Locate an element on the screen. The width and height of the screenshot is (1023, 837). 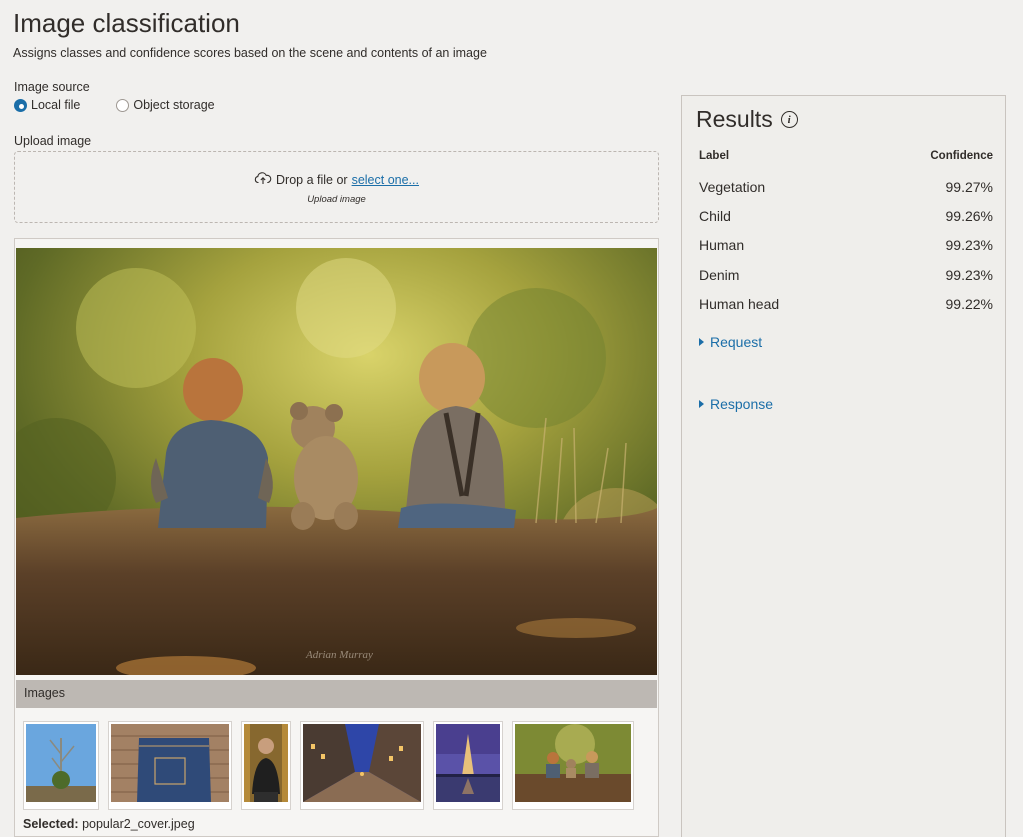
radio-object-storage: Object storage is located at coordinates (165, 105).